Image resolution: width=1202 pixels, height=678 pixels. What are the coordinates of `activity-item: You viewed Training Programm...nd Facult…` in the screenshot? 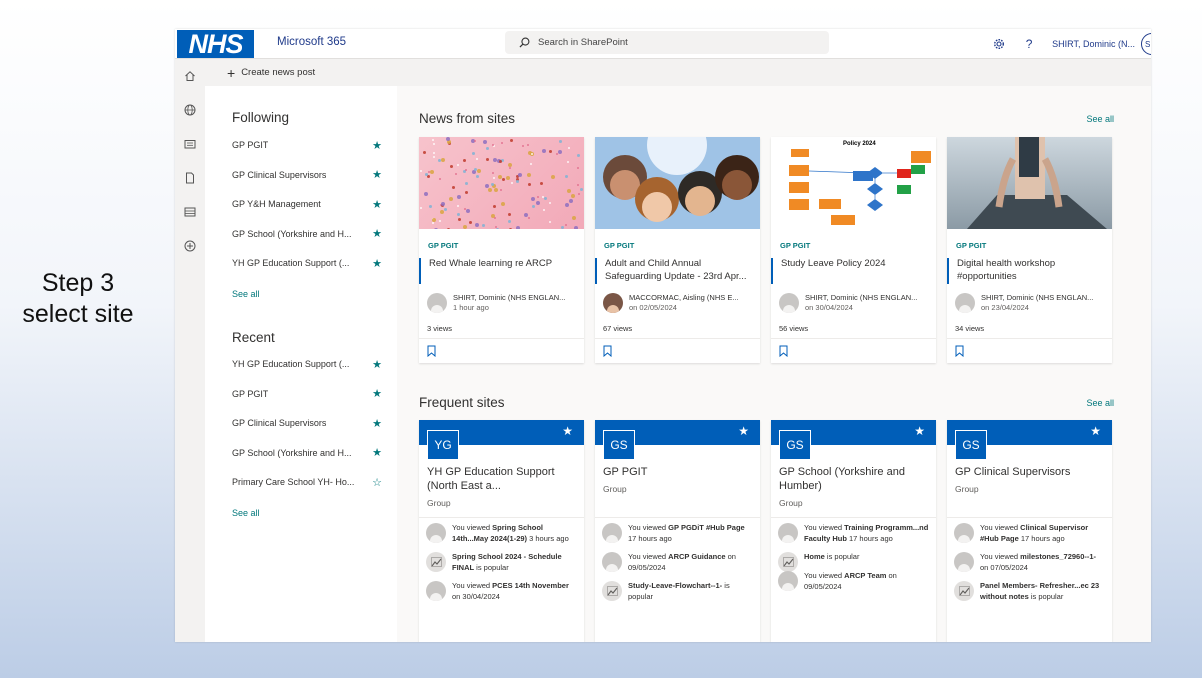 It's located at (854, 533).